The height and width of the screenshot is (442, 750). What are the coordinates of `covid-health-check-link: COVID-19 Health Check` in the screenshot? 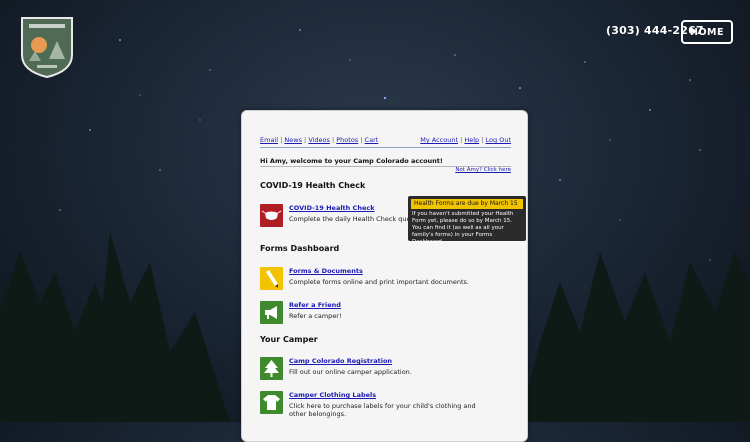 It's located at (332, 208).